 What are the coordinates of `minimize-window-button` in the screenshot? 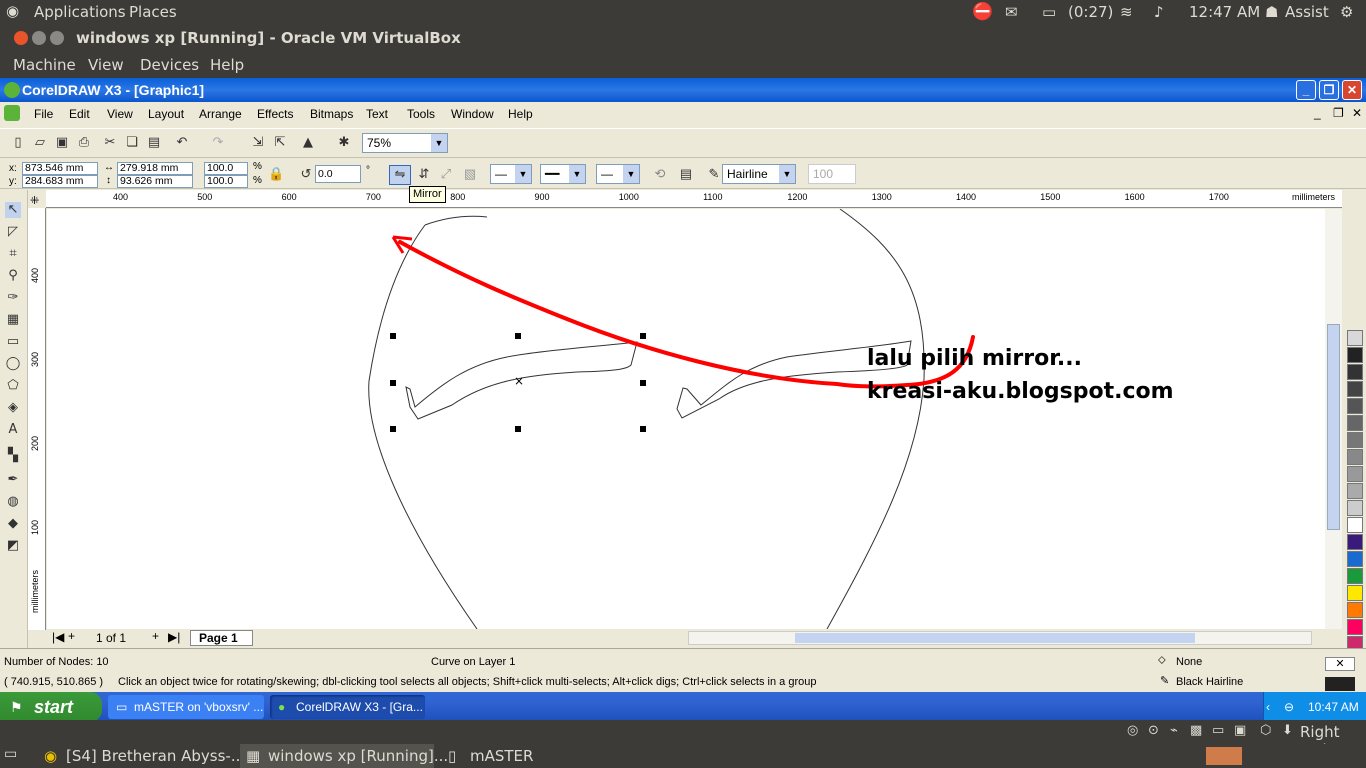 It's located at (39, 38).